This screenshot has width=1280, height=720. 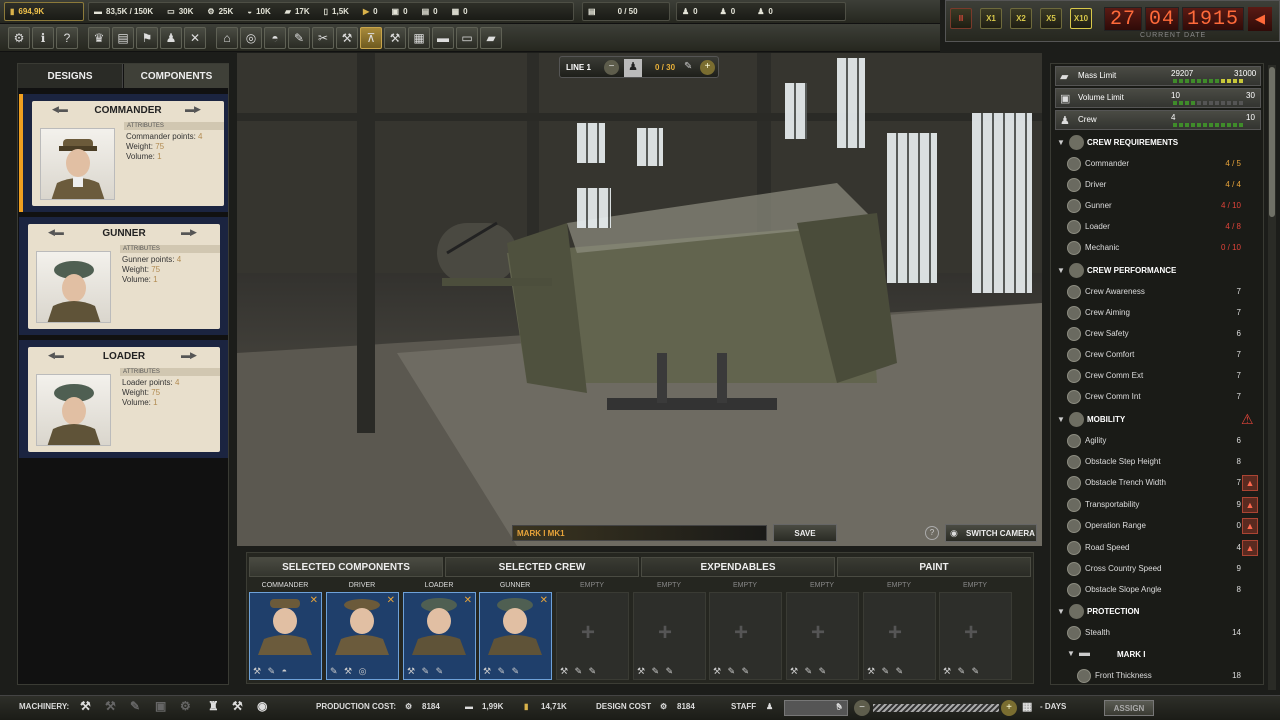 I want to click on section-crew-requirements: ▼ CREW REQUIREMENTS, so click(x=1155, y=143).